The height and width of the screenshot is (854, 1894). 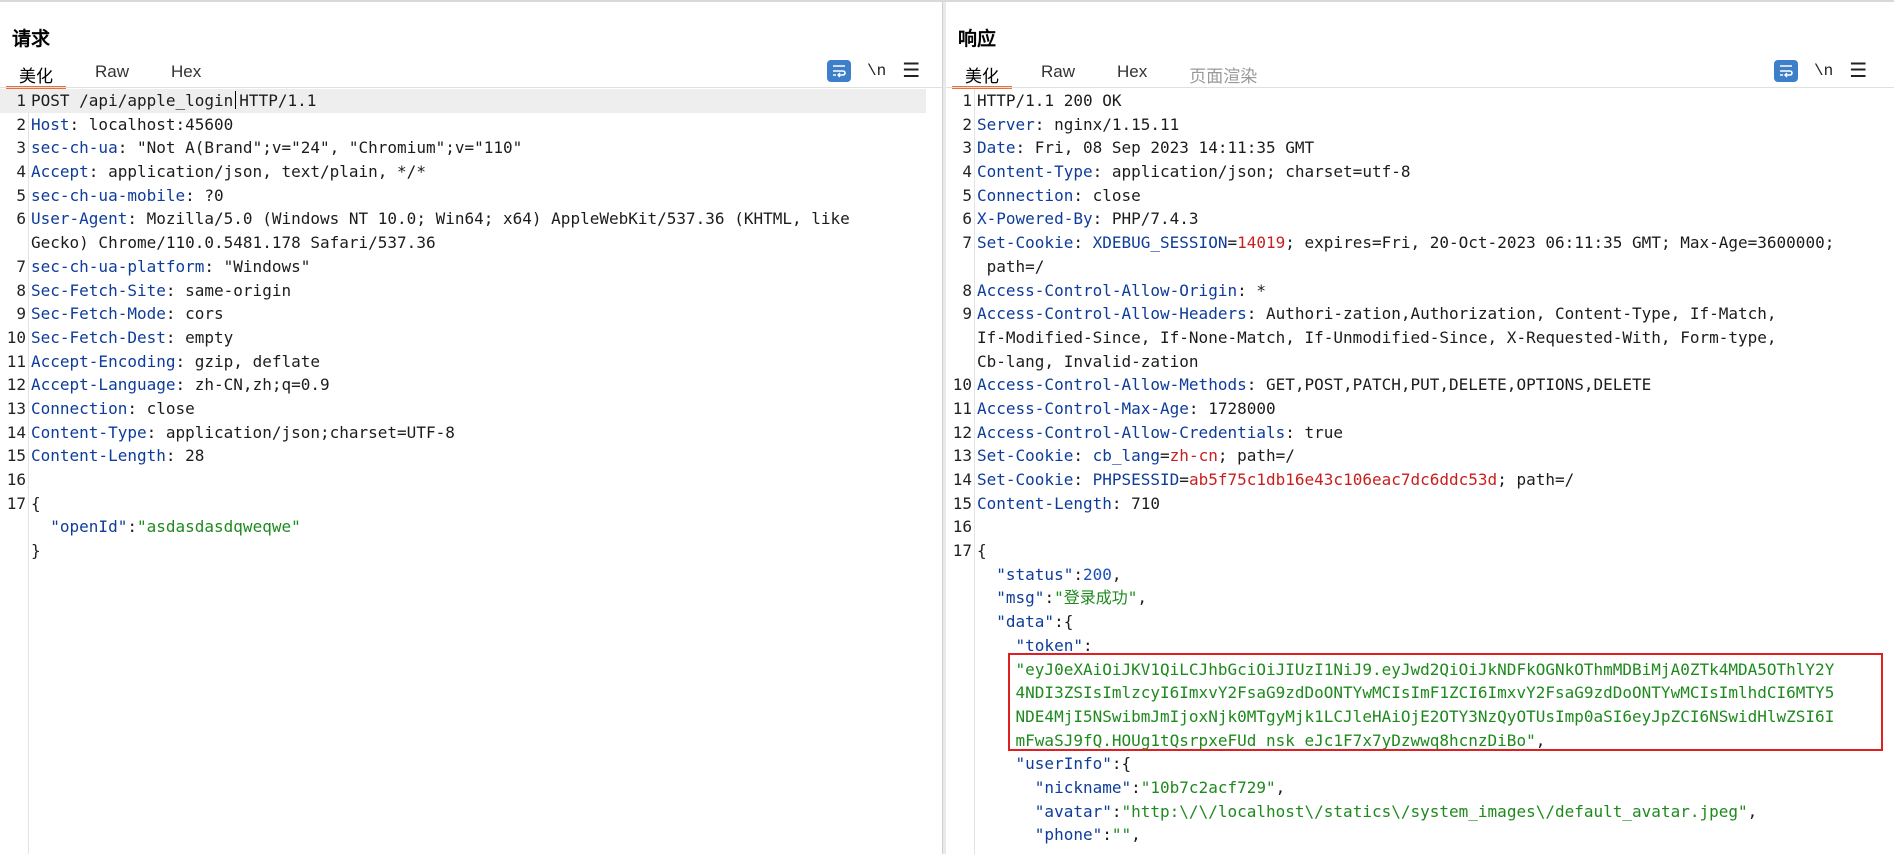 What do you see at coordinates (165, 527) in the screenshot?
I see `line-code: "openId":"asdasdasdqweqwe"` at bounding box center [165, 527].